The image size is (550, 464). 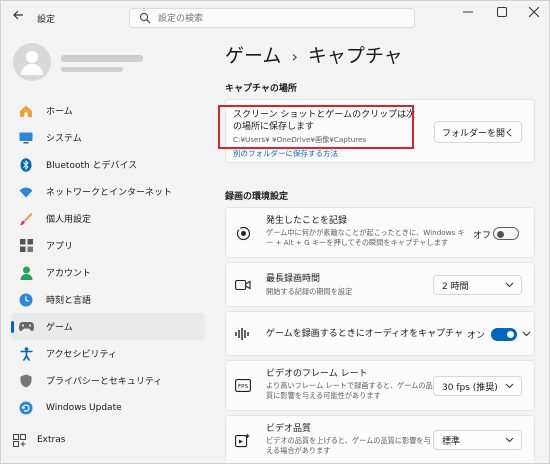 What do you see at coordinates (51, 440) in the screenshot?
I see `extras-label: Extras` at bounding box center [51, 440].